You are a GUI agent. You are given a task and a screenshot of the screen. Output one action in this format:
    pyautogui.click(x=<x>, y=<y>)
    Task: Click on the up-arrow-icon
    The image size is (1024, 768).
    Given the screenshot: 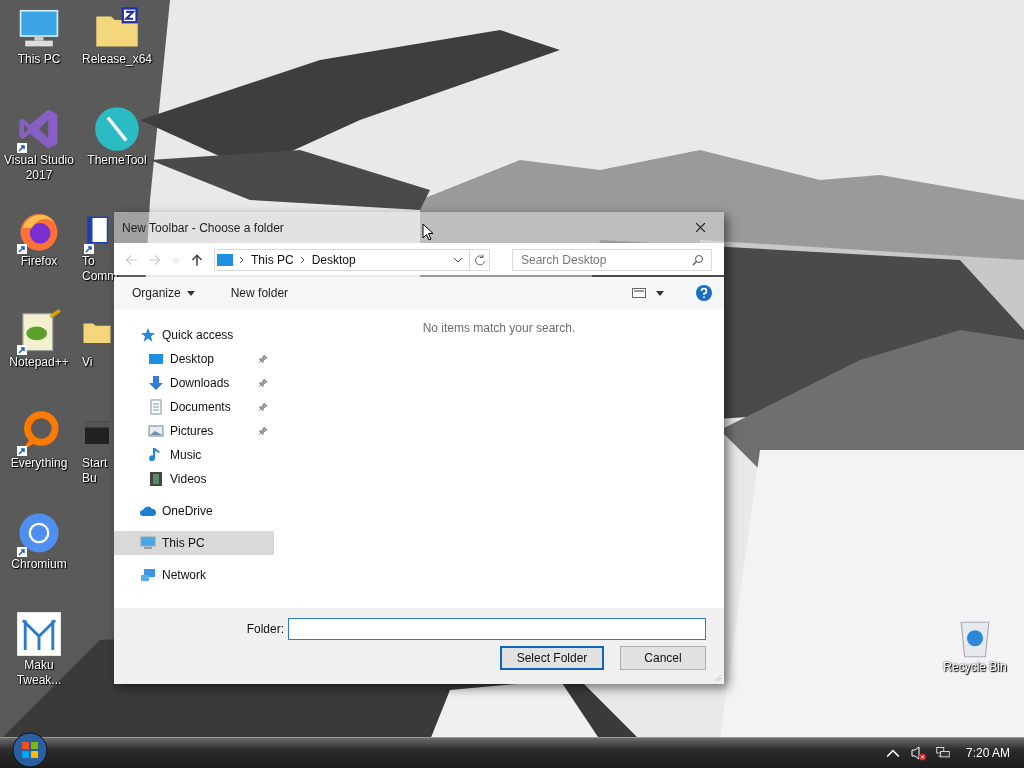 What is the action you would take?
    pyautogui.click(x=197, y=260)
    